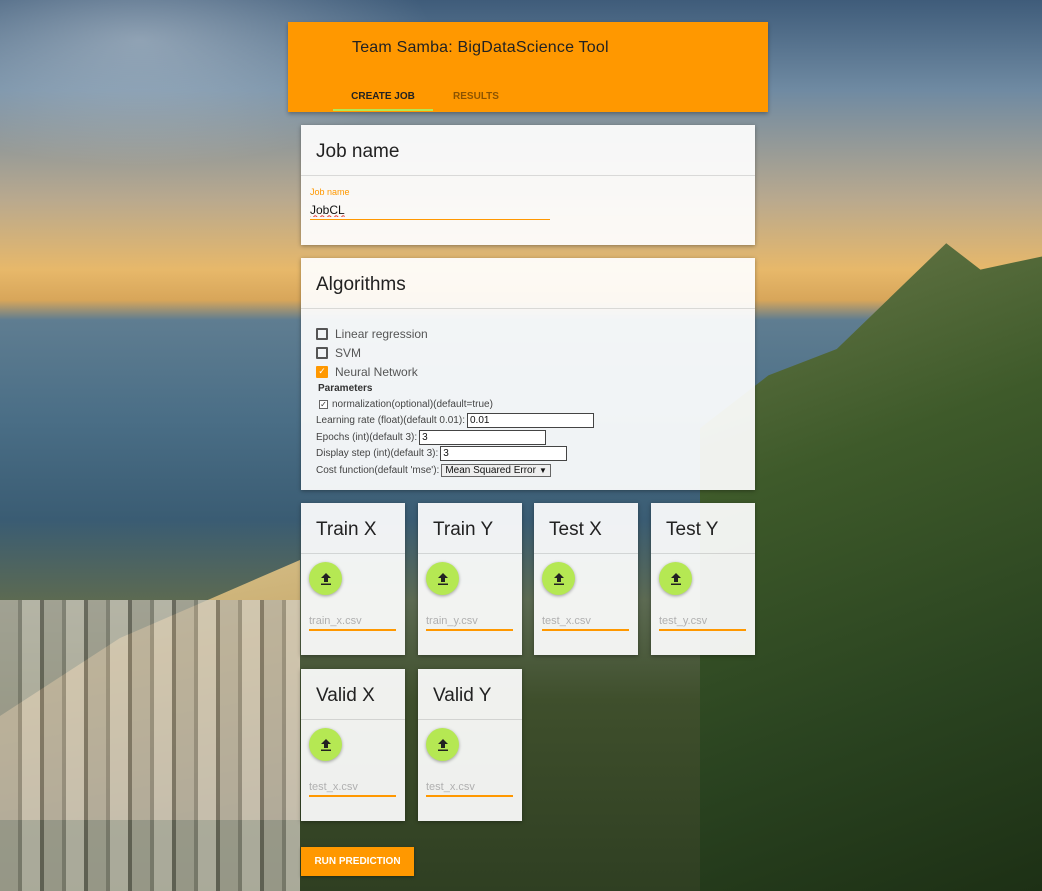  What do you see at coordinates (483, 437) in the screenshot?
I see `epochs-input` at bounding box center [483, 437].